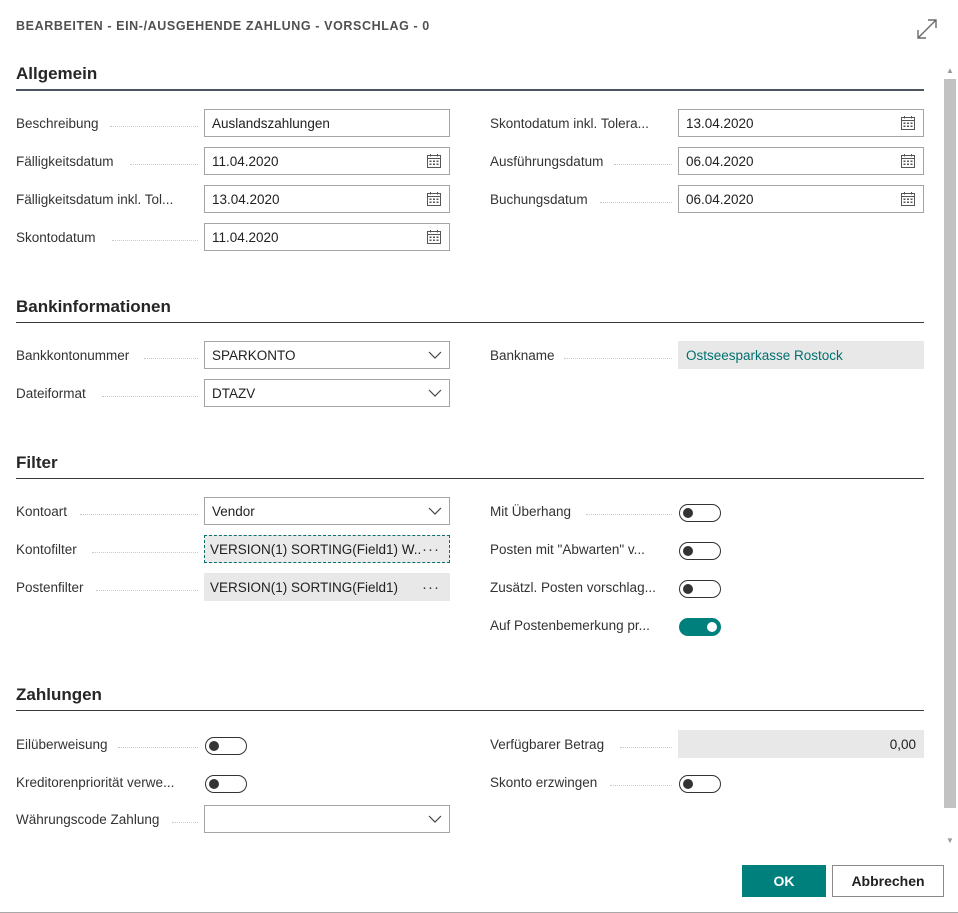  I want to click on vertical-scrollbar: ▲ ▼, so click(950, 456).